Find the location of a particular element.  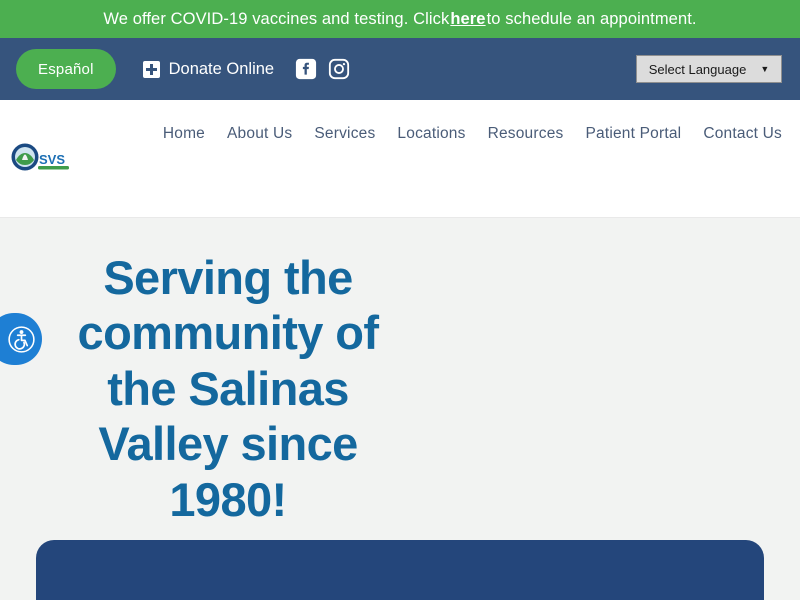

utility-bar: Español Donate Online Select Language ▼ is located at coordinates (400, 69).